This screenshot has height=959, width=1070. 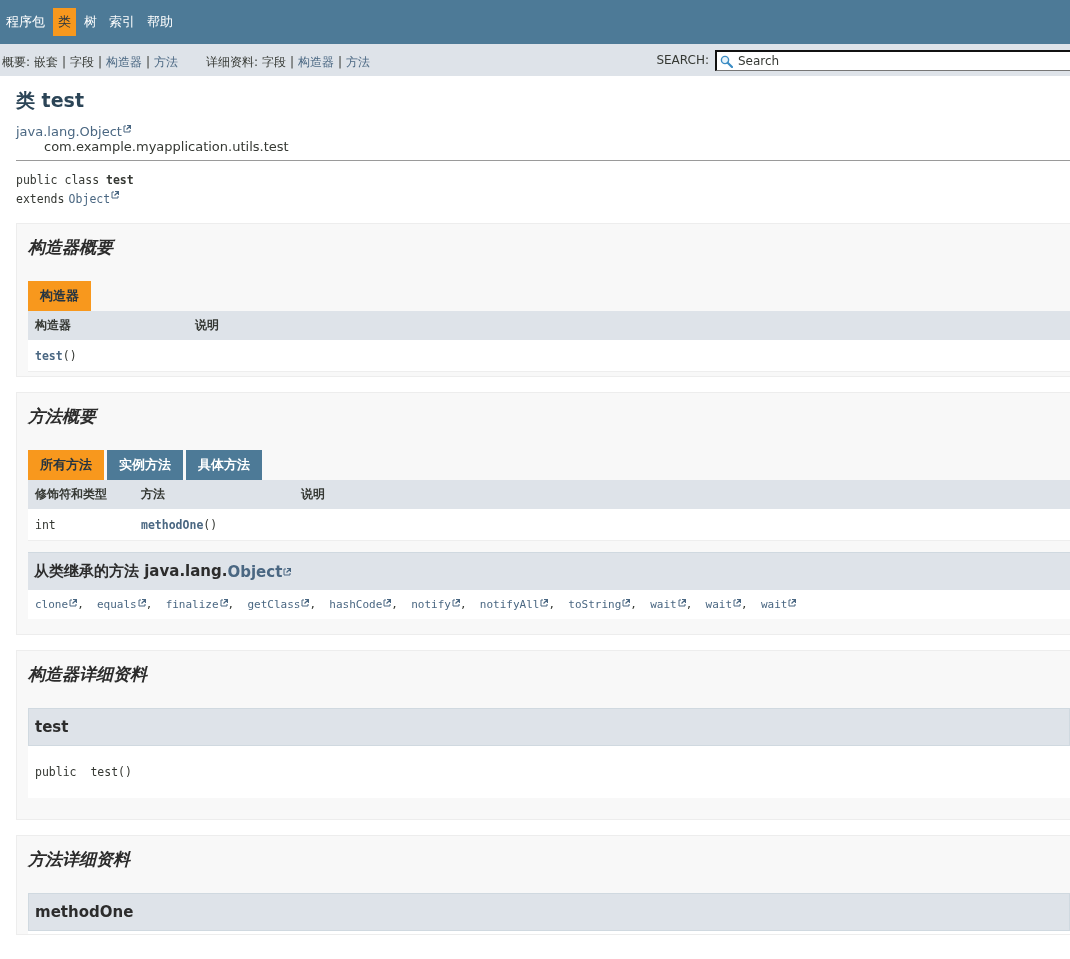 I want to click on search-label: SEARCH:, so click(x=682, y=60).